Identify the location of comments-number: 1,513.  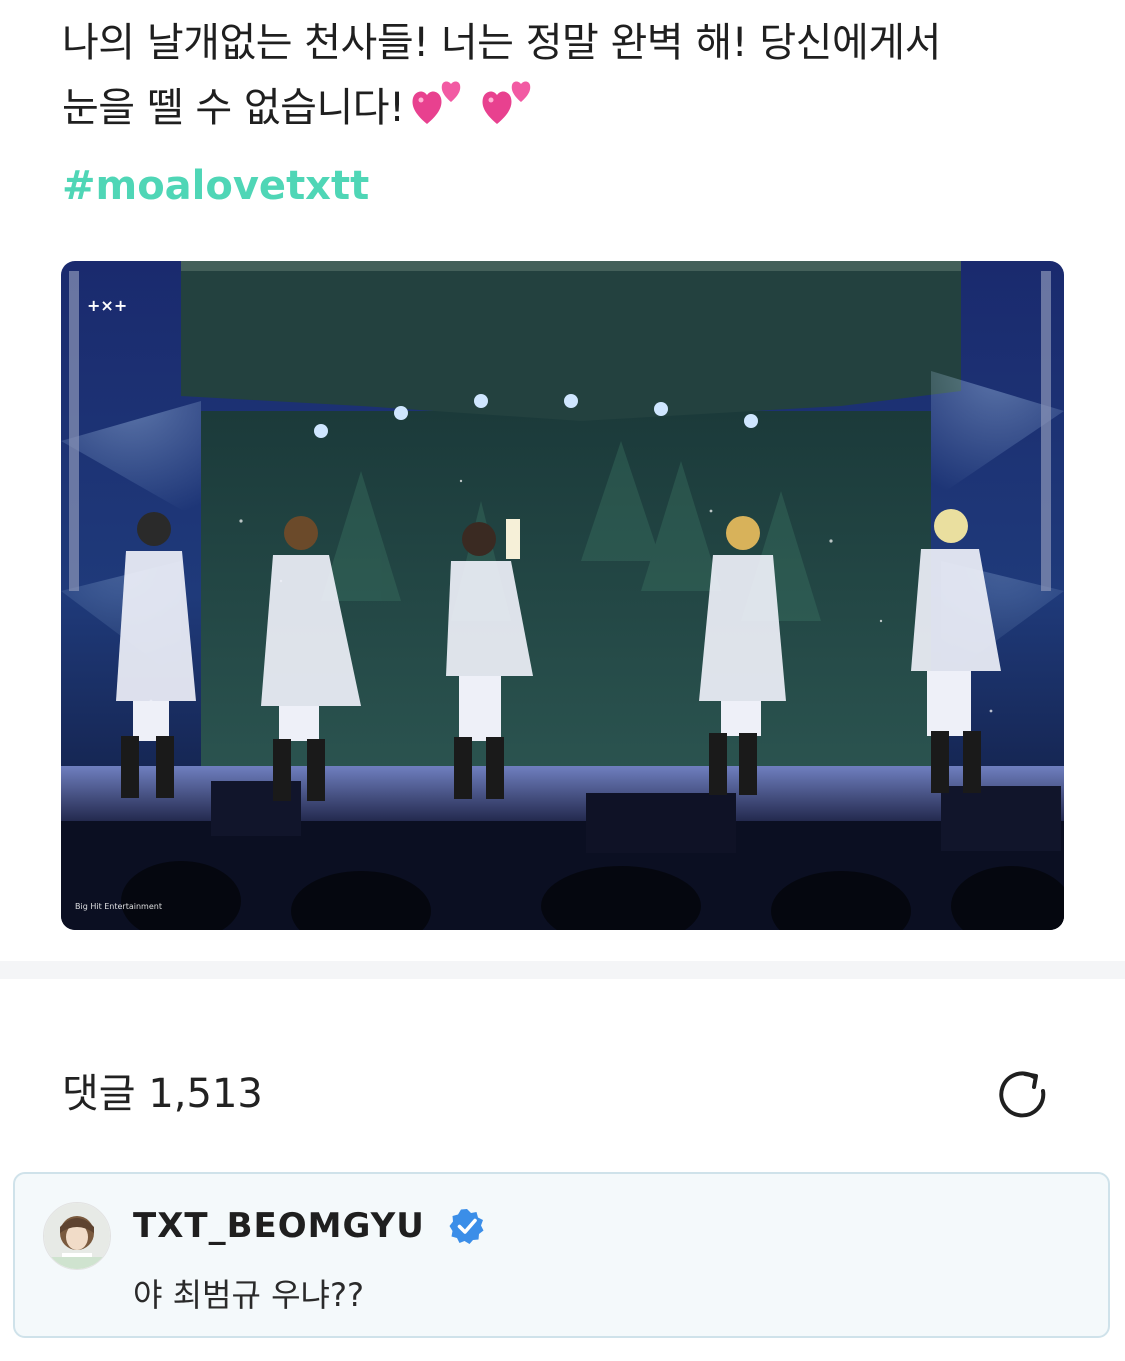
(205, 1094).